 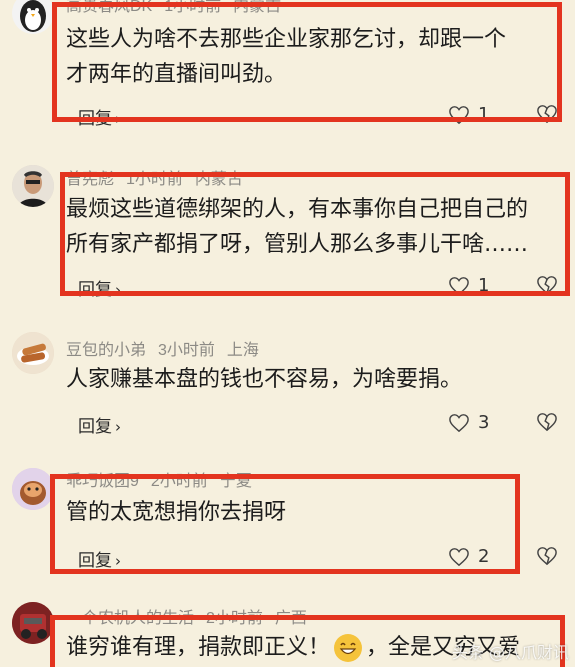 I want to click on username: 高贵春风DK, so click(x=109, y=7).